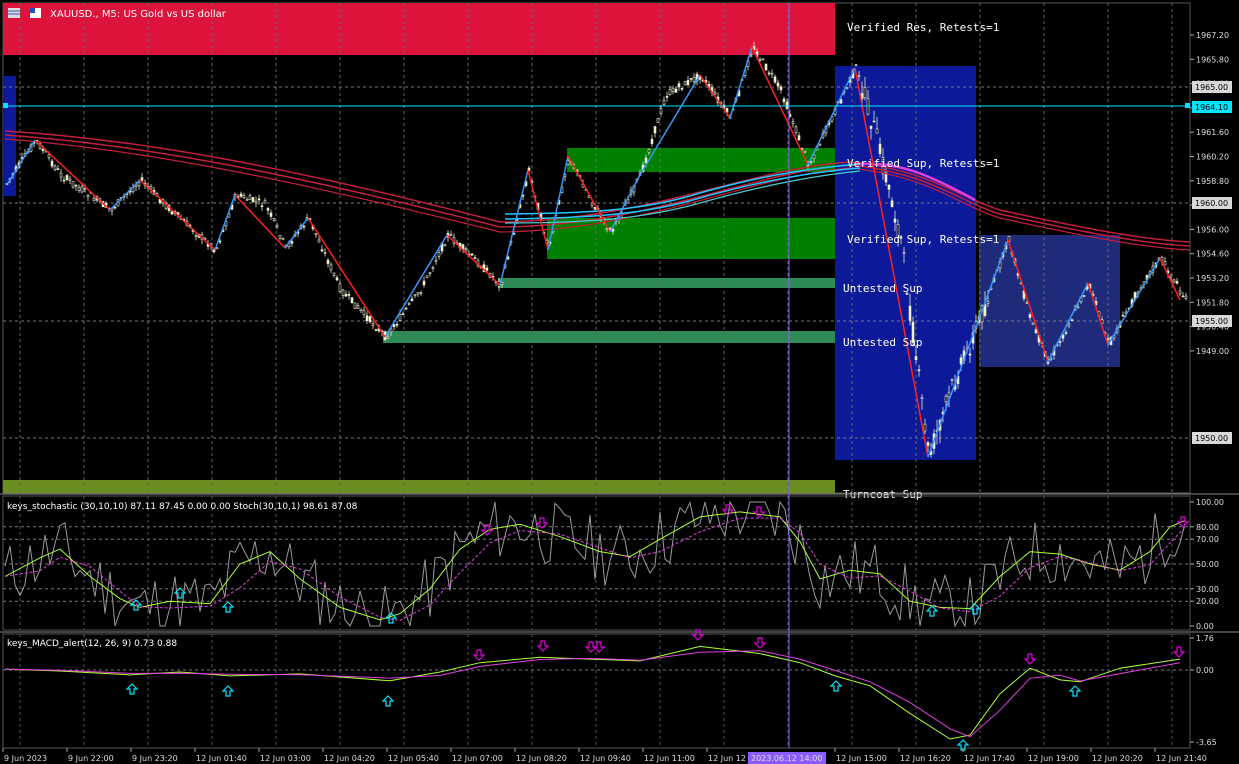 The height and width of the screenshot is (764, 1239). Describe the element at coordinates (1181, 758) in the screenshot. I see `time-tick-label: 12 Jun 21:40` at that location.